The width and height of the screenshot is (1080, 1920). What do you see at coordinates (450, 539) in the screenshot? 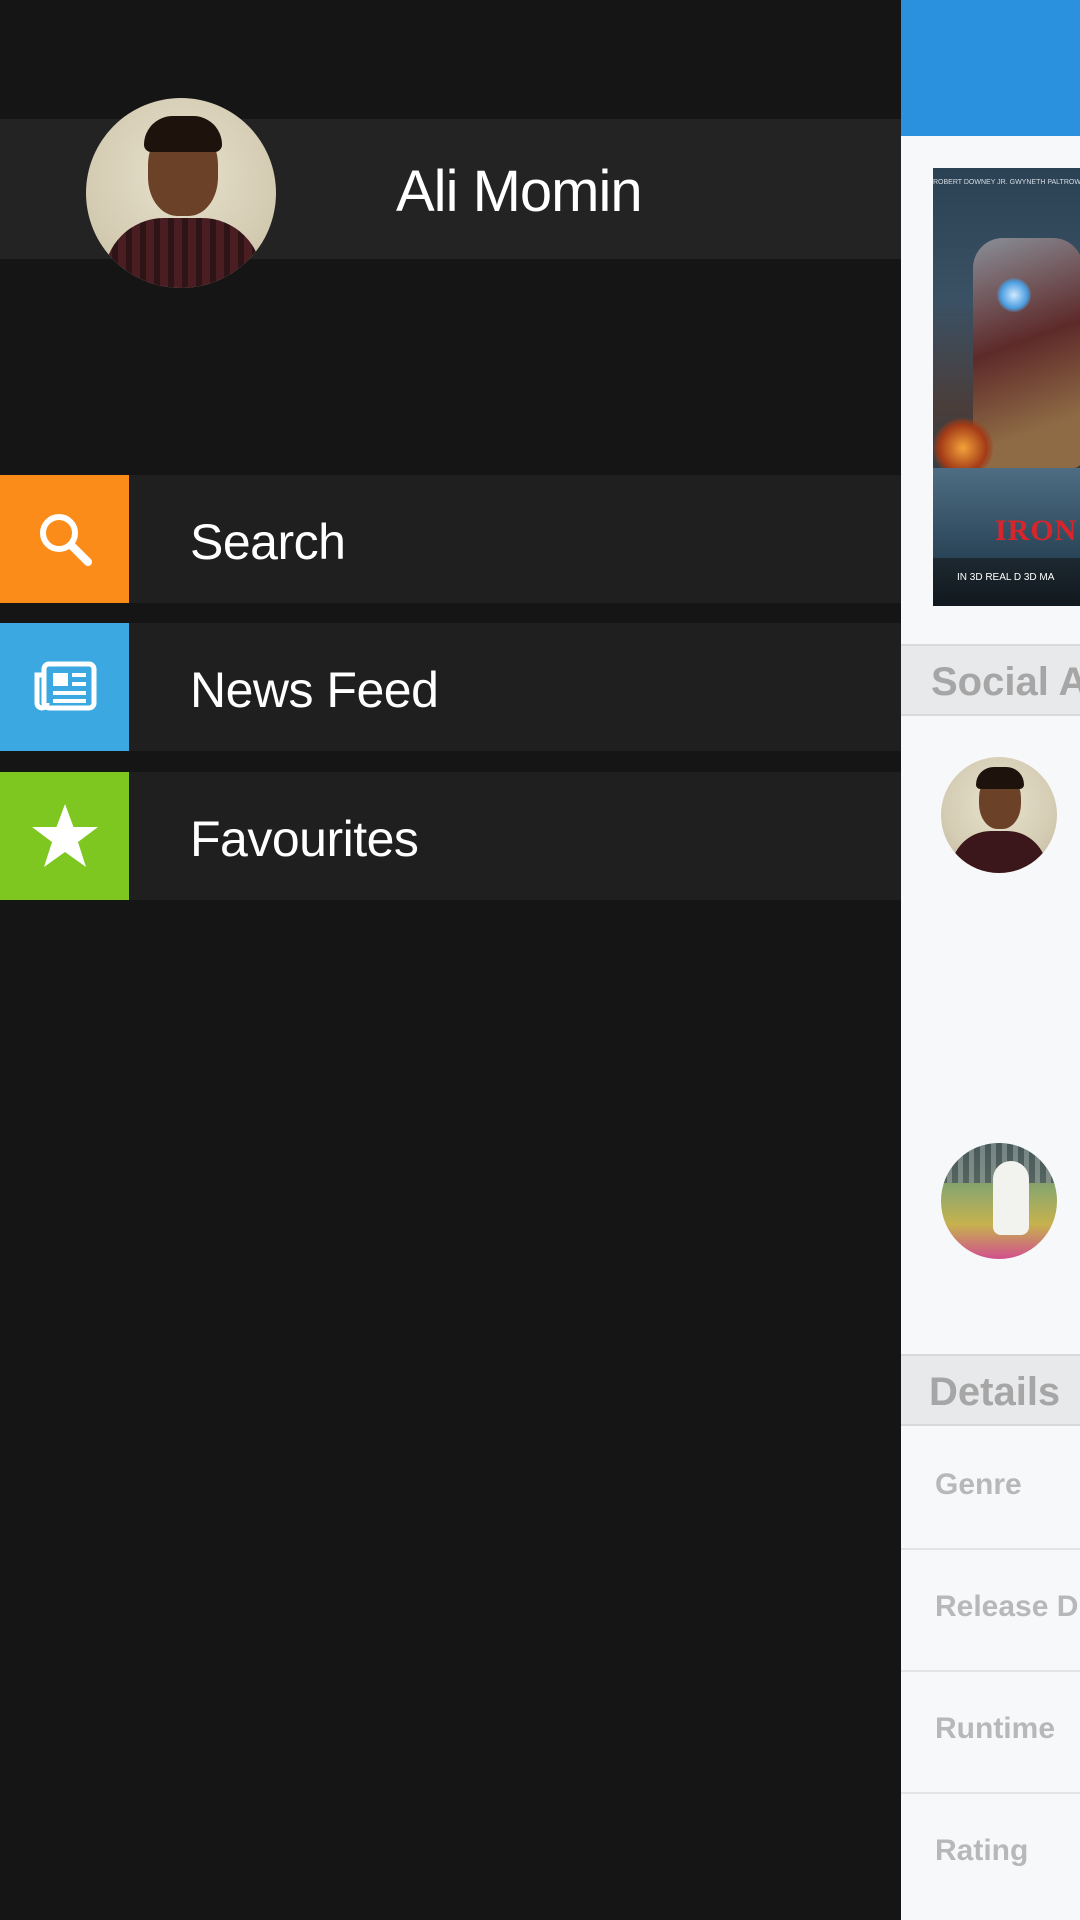
I see `menu-item-search: Search` at bounding box center [450, 539].